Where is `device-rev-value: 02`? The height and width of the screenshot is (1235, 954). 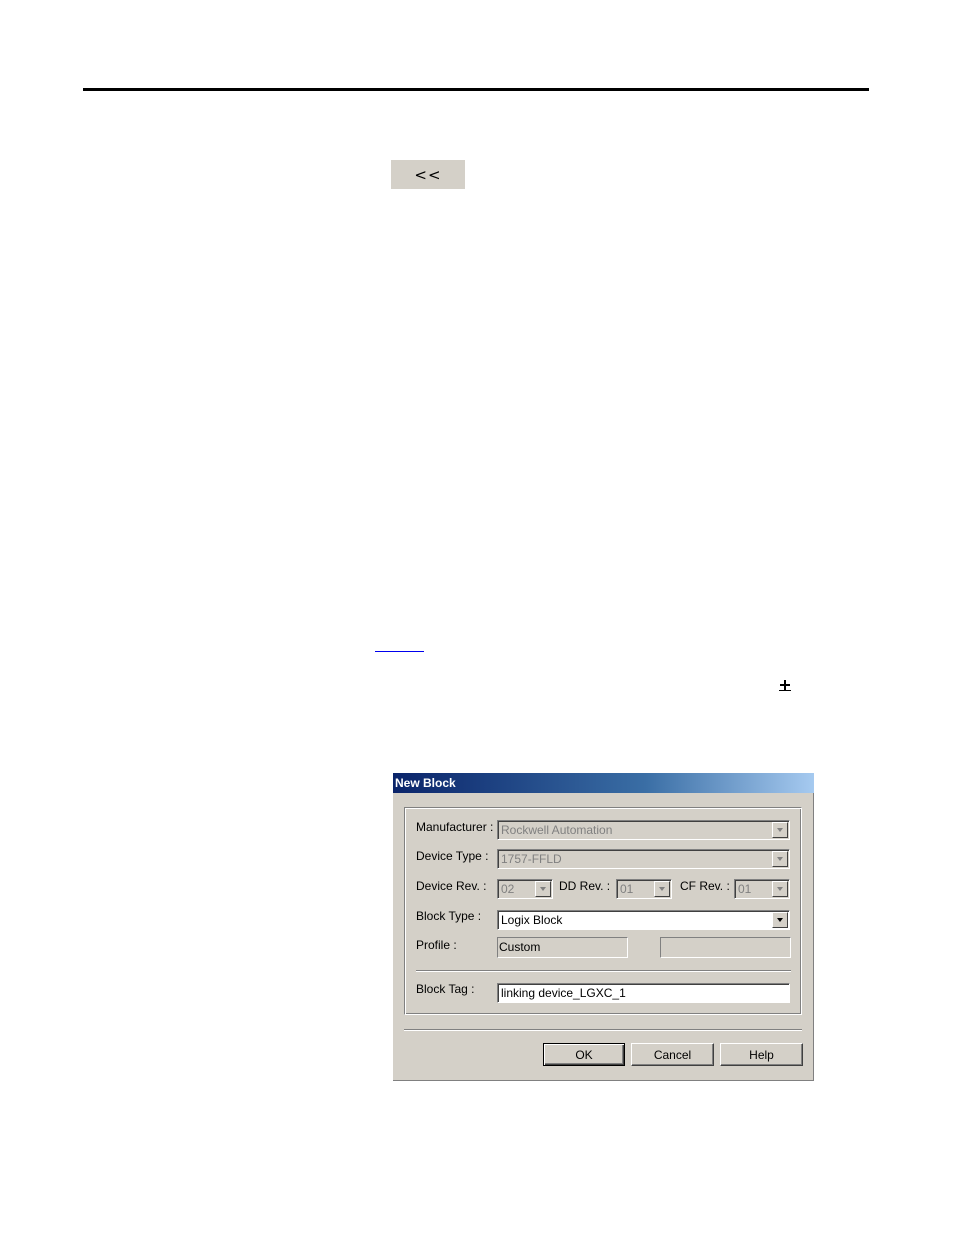 device-rev-value: 02 is located at coordinates (508, 889).